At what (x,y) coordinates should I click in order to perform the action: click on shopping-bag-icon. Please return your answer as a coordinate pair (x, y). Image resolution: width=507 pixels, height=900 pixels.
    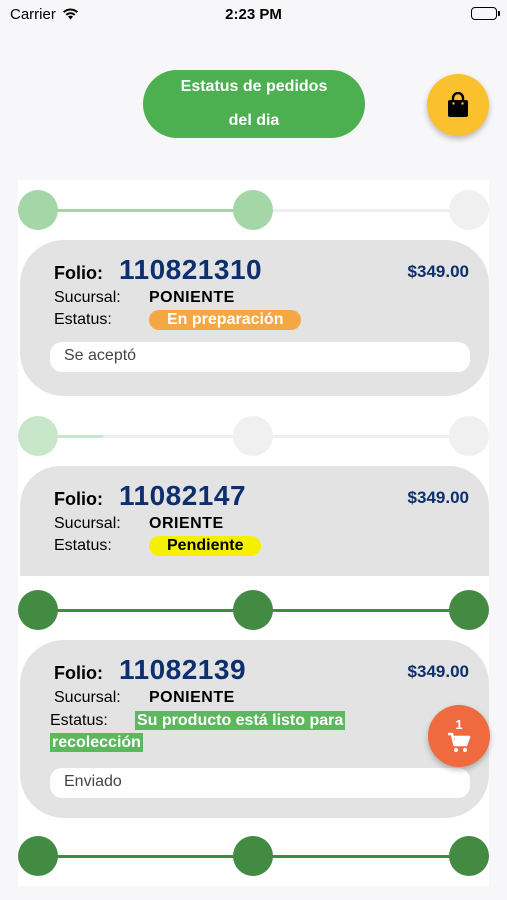
    Looking at the image, I should click on (458, 104).